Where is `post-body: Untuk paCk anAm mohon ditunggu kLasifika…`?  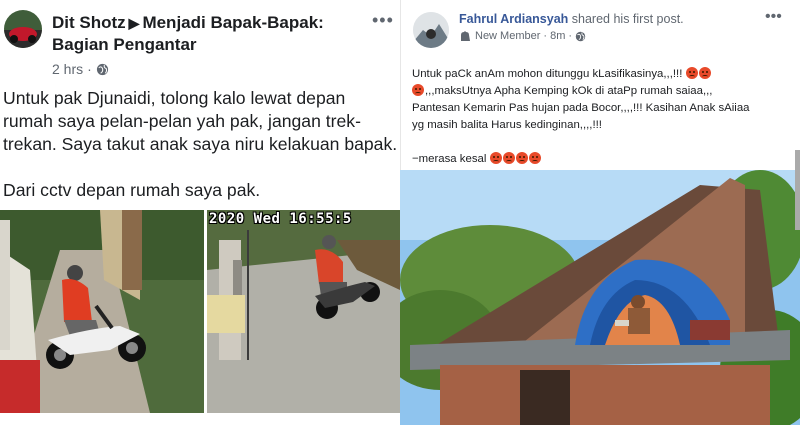 post-body: Untuk paCk anAm mohon ditunggu kLasifika… is located at coordinates (604, 117).